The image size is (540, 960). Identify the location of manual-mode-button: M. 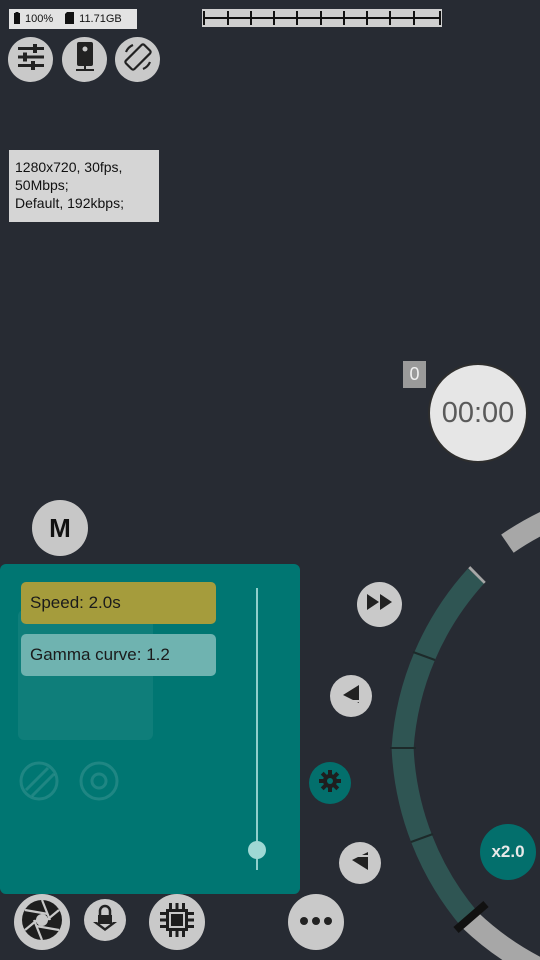
(60, 528).